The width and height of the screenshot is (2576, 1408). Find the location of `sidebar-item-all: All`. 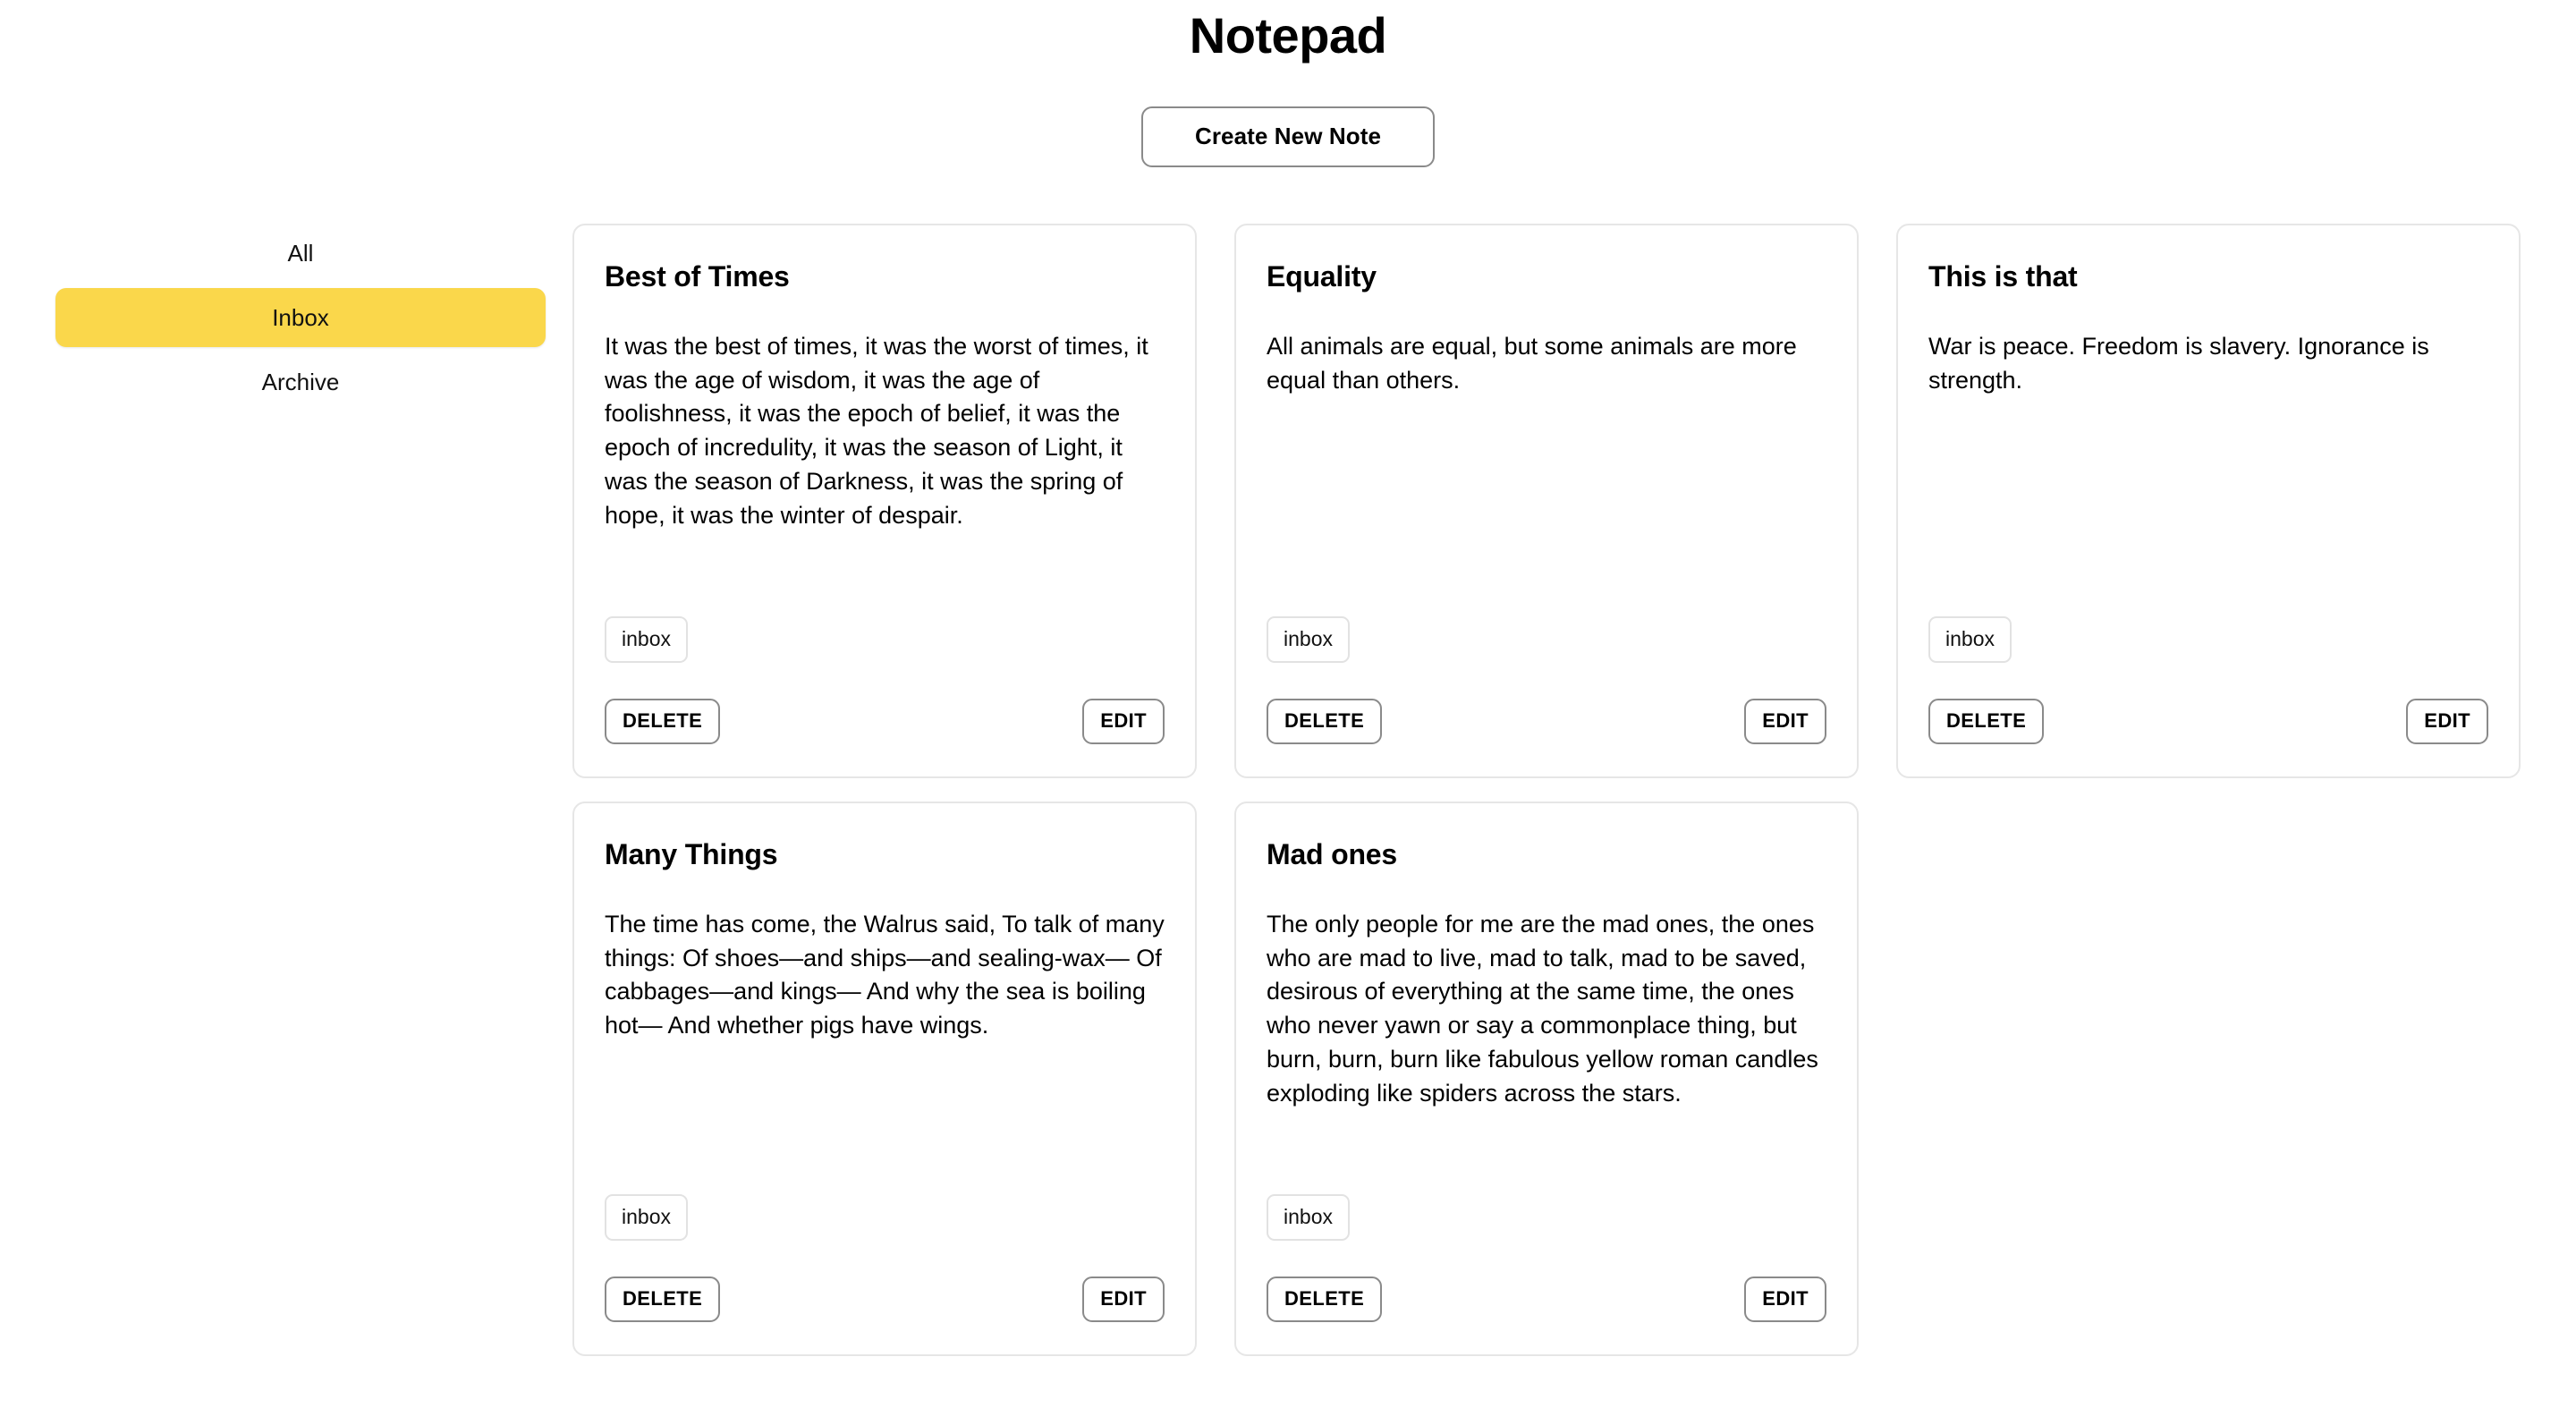

sidebar-item-all: All is located at coordinates (300, 253).